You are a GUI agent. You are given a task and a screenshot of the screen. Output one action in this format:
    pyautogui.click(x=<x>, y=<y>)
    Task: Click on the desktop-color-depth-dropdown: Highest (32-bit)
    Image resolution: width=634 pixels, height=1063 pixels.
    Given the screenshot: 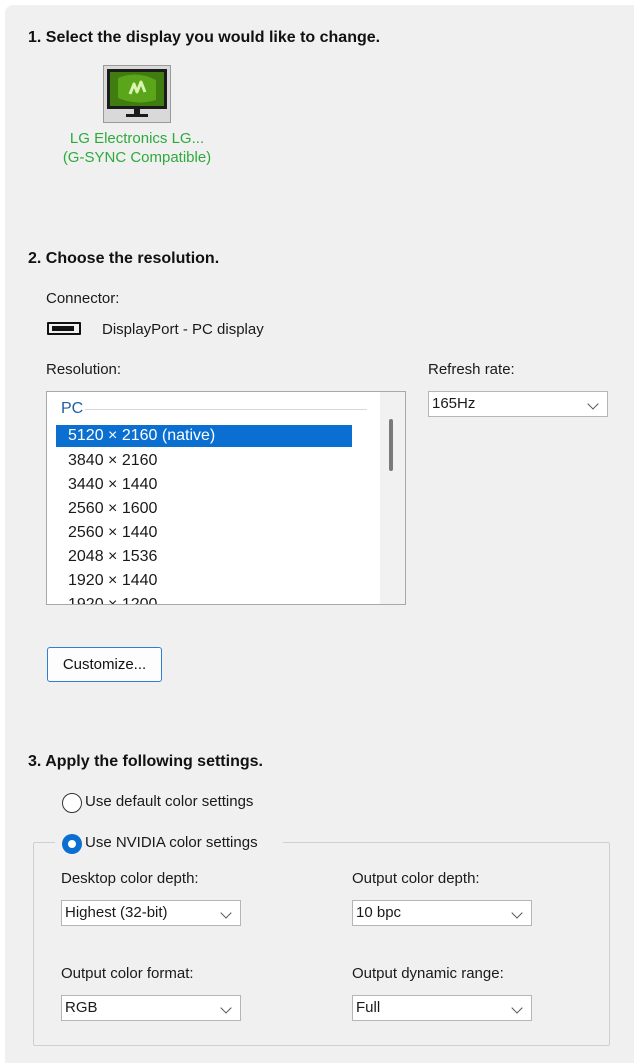 What is the action you would take?
    pyautogui.click(x=151, y=913)
    